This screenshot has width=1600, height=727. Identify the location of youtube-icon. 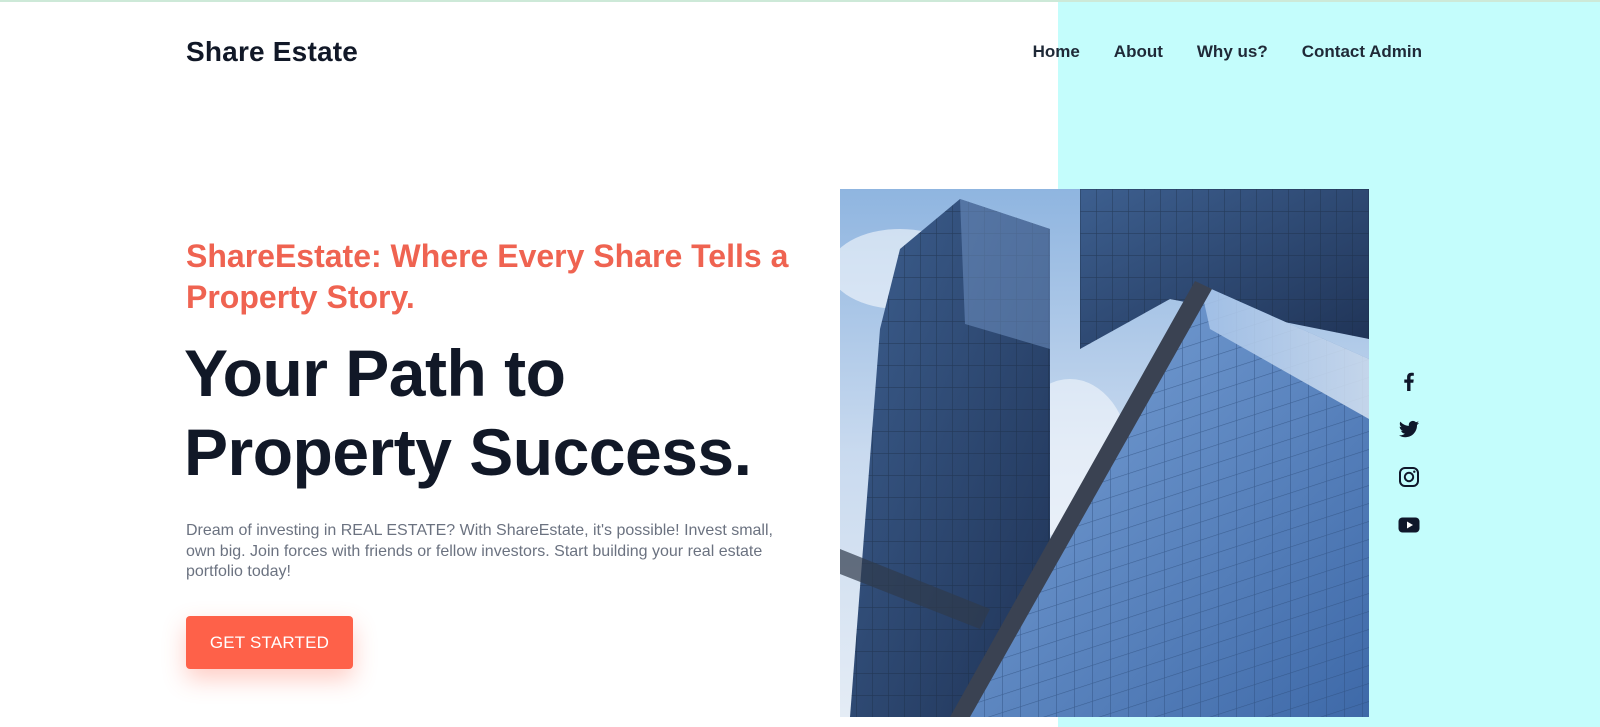
(1409, 525).